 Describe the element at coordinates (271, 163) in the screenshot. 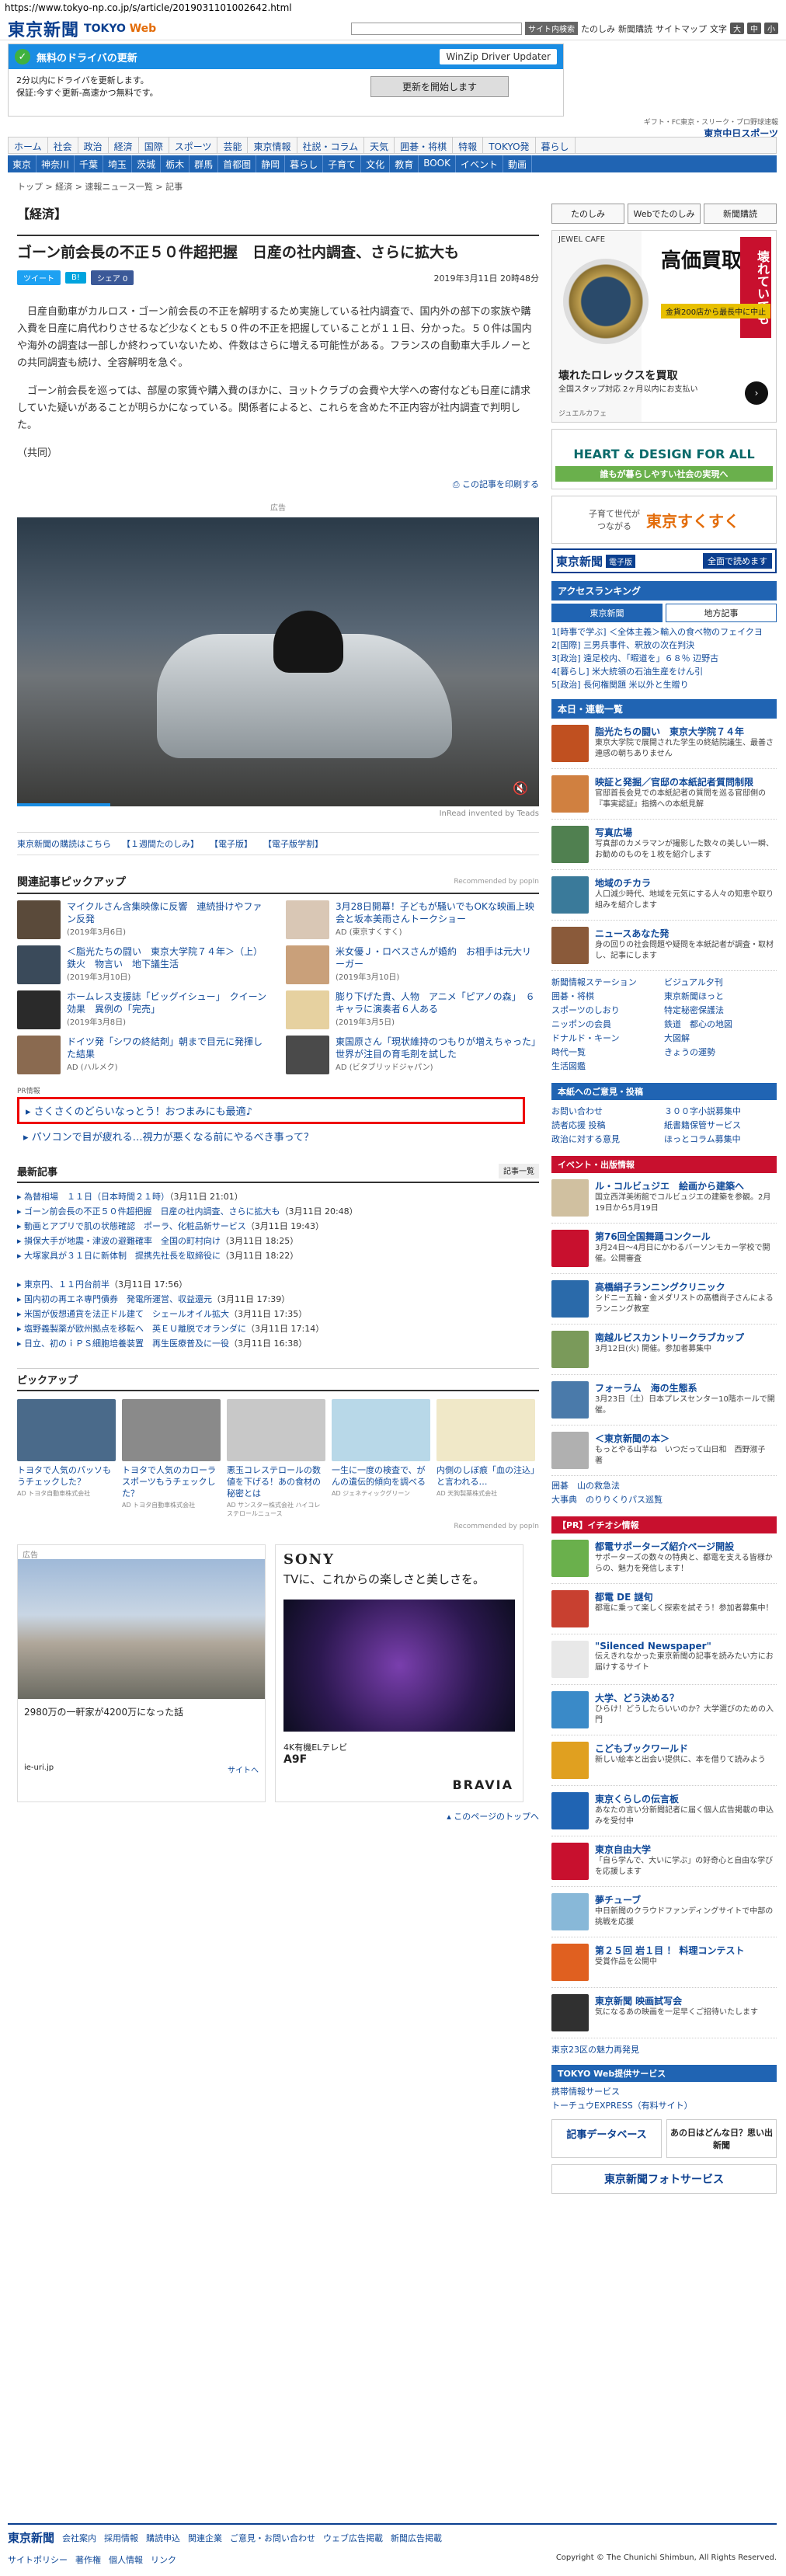

I see `region-nav-item: 静岡` at that location.